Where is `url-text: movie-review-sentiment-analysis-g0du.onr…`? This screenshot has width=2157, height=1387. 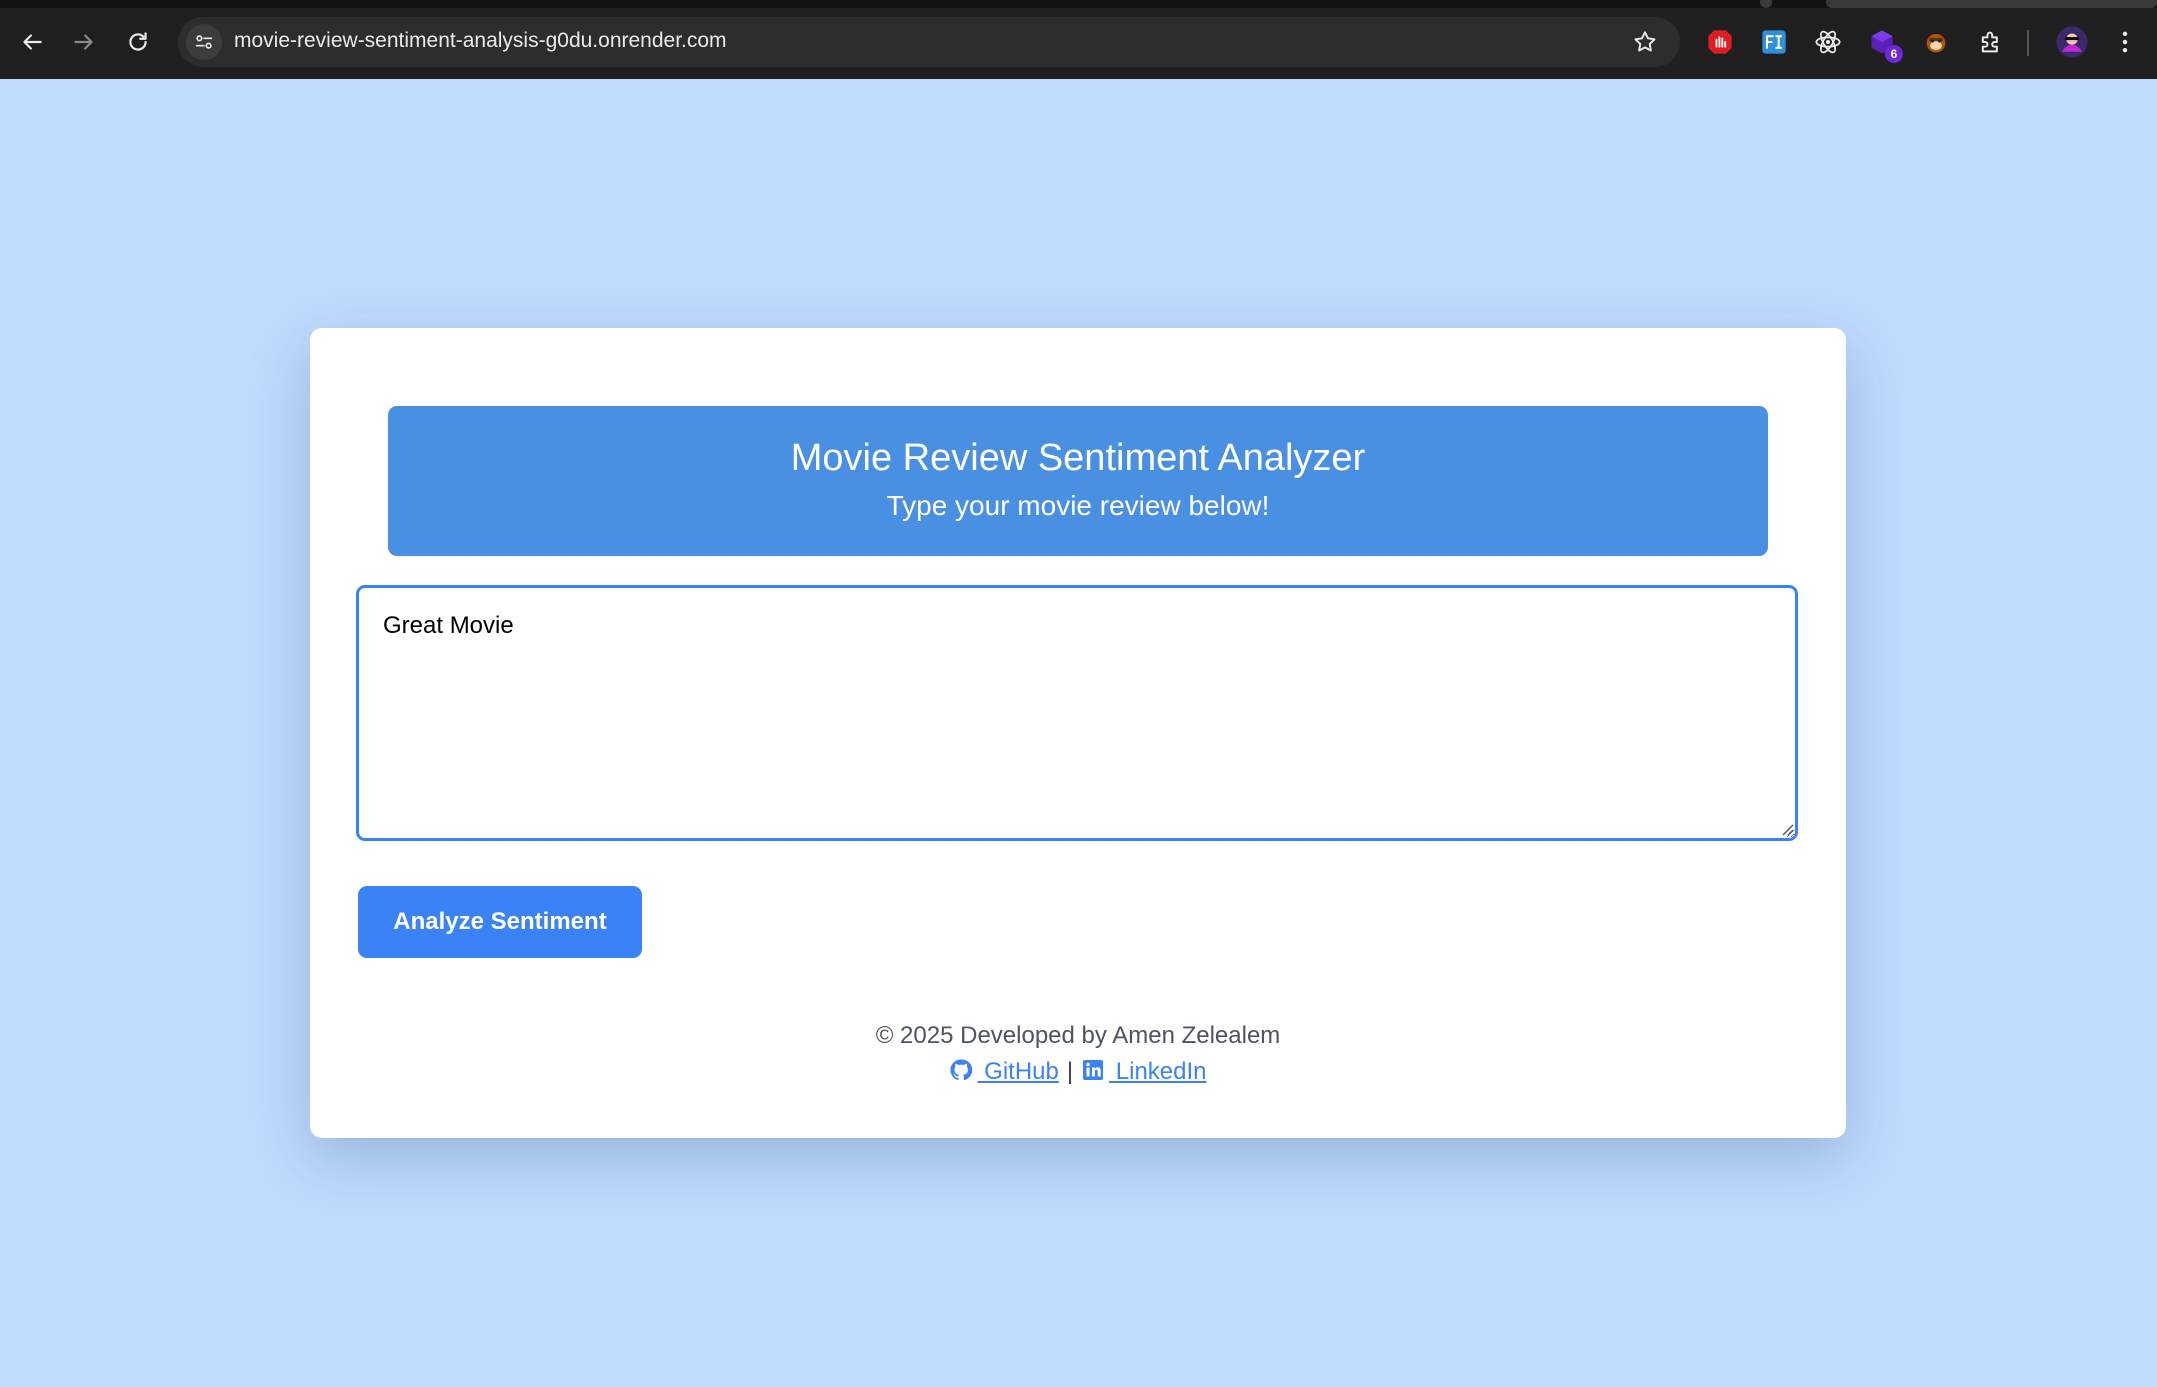
url-text: movie-review-sentiment-analysis-g0du.onr… is located at coordinates (480, 41).